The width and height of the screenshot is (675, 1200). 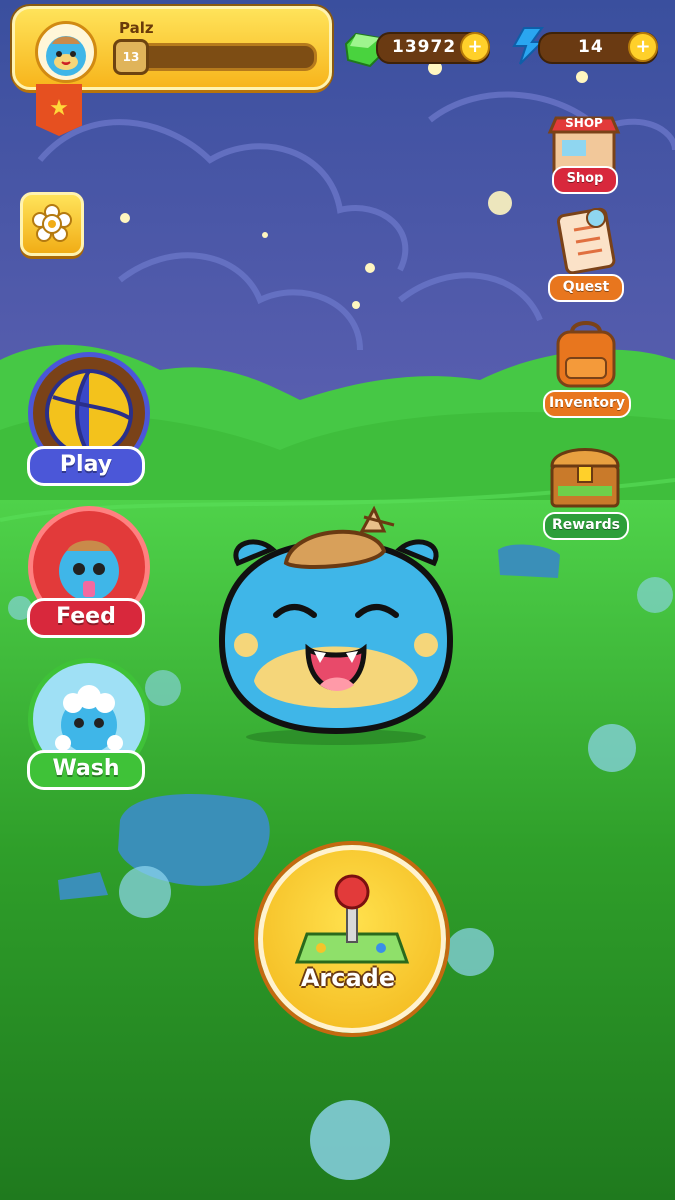 I want to click on pet-avatar, so click(x=66, y=52).